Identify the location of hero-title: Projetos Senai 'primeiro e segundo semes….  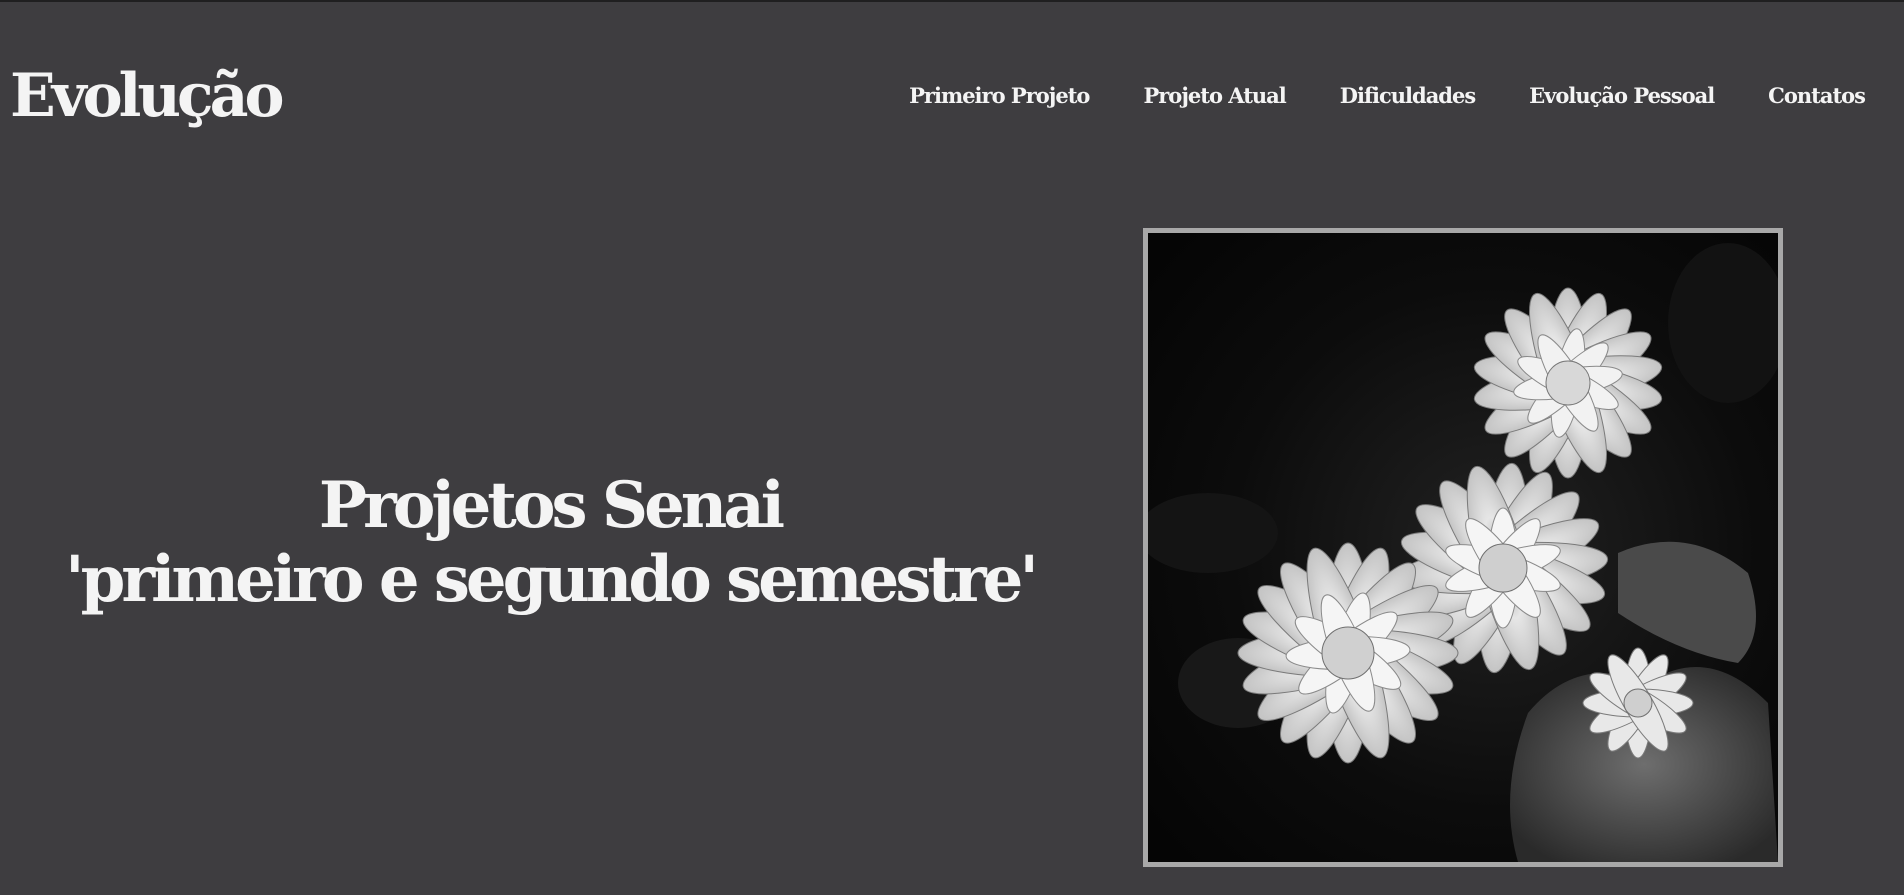
(550, 543).